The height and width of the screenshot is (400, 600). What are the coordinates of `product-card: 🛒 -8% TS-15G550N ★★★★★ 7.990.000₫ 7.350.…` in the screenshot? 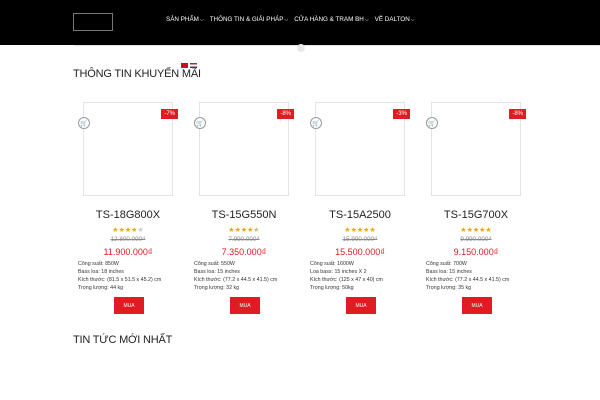 It's located at (244, 212).